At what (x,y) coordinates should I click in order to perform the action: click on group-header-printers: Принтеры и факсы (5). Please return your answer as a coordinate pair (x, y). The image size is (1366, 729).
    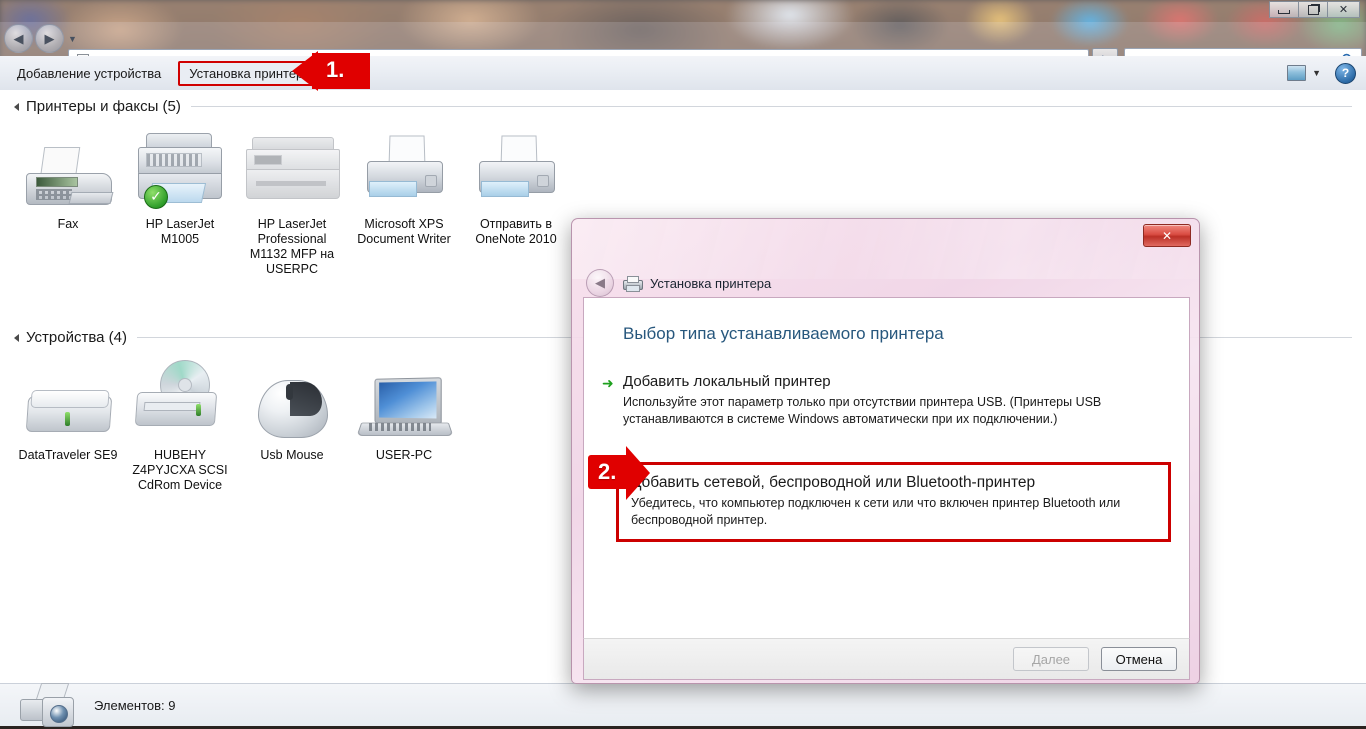
    Looking at the image, I should click on (683, 106).